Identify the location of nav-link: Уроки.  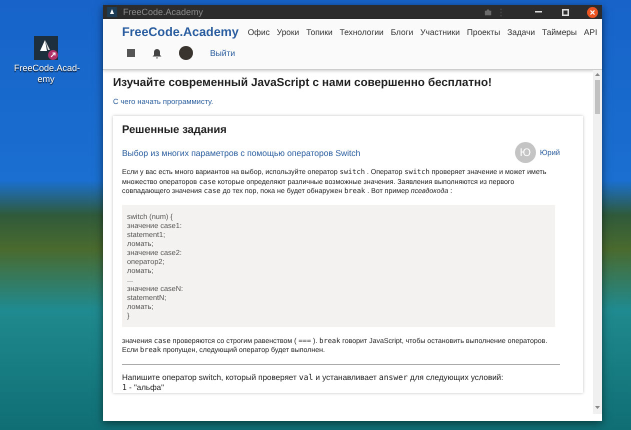
(288, 32).